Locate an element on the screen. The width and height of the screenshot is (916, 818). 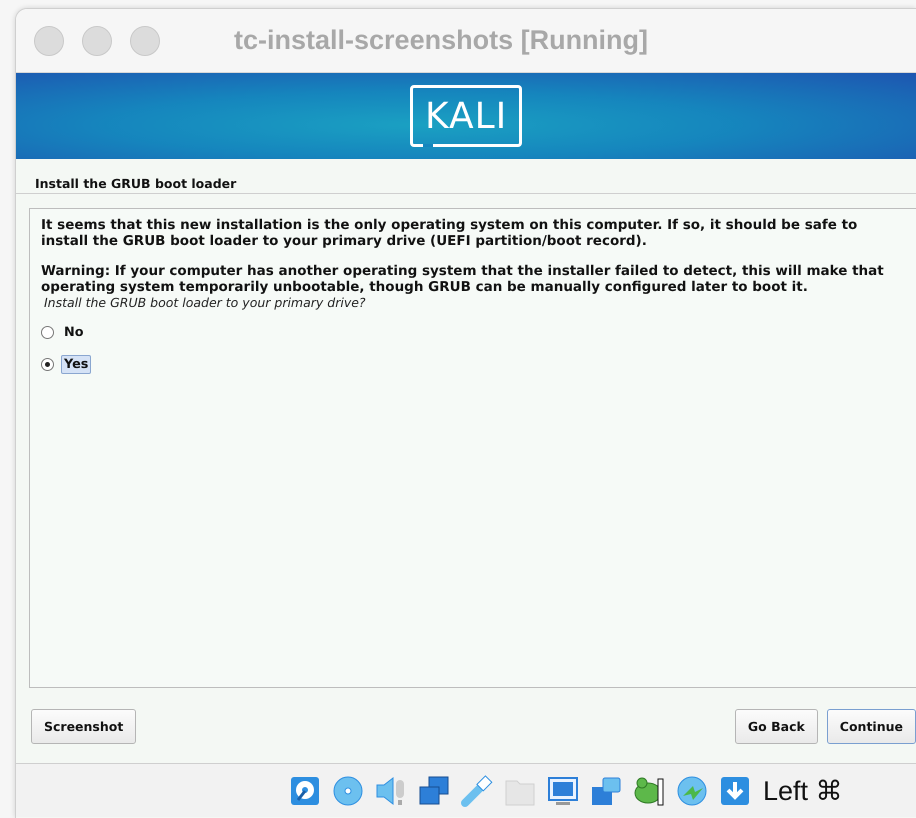
step-title: Install the GRUB boot loader is located at coordinates (135, 183).